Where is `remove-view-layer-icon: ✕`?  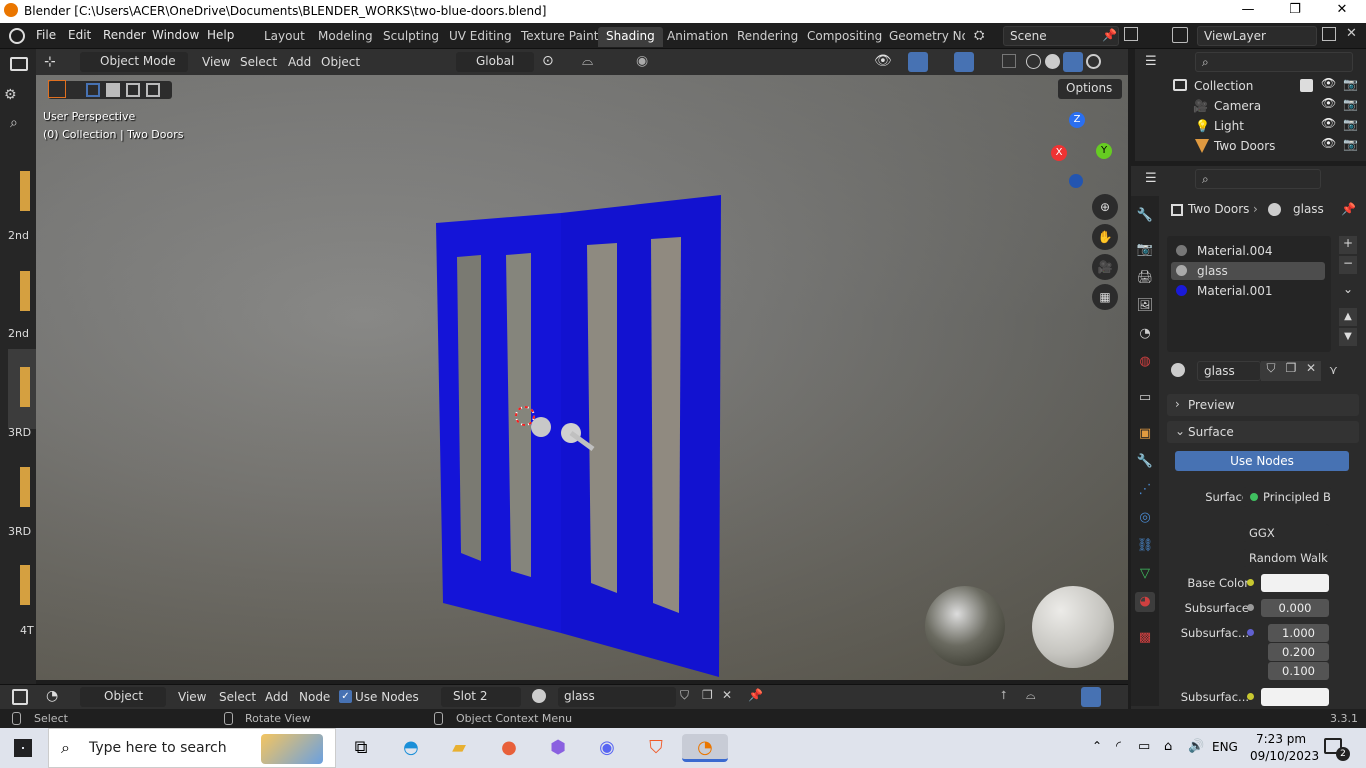 remove-view-layer-icon: ✕ is located at coordinates (1351, 33).